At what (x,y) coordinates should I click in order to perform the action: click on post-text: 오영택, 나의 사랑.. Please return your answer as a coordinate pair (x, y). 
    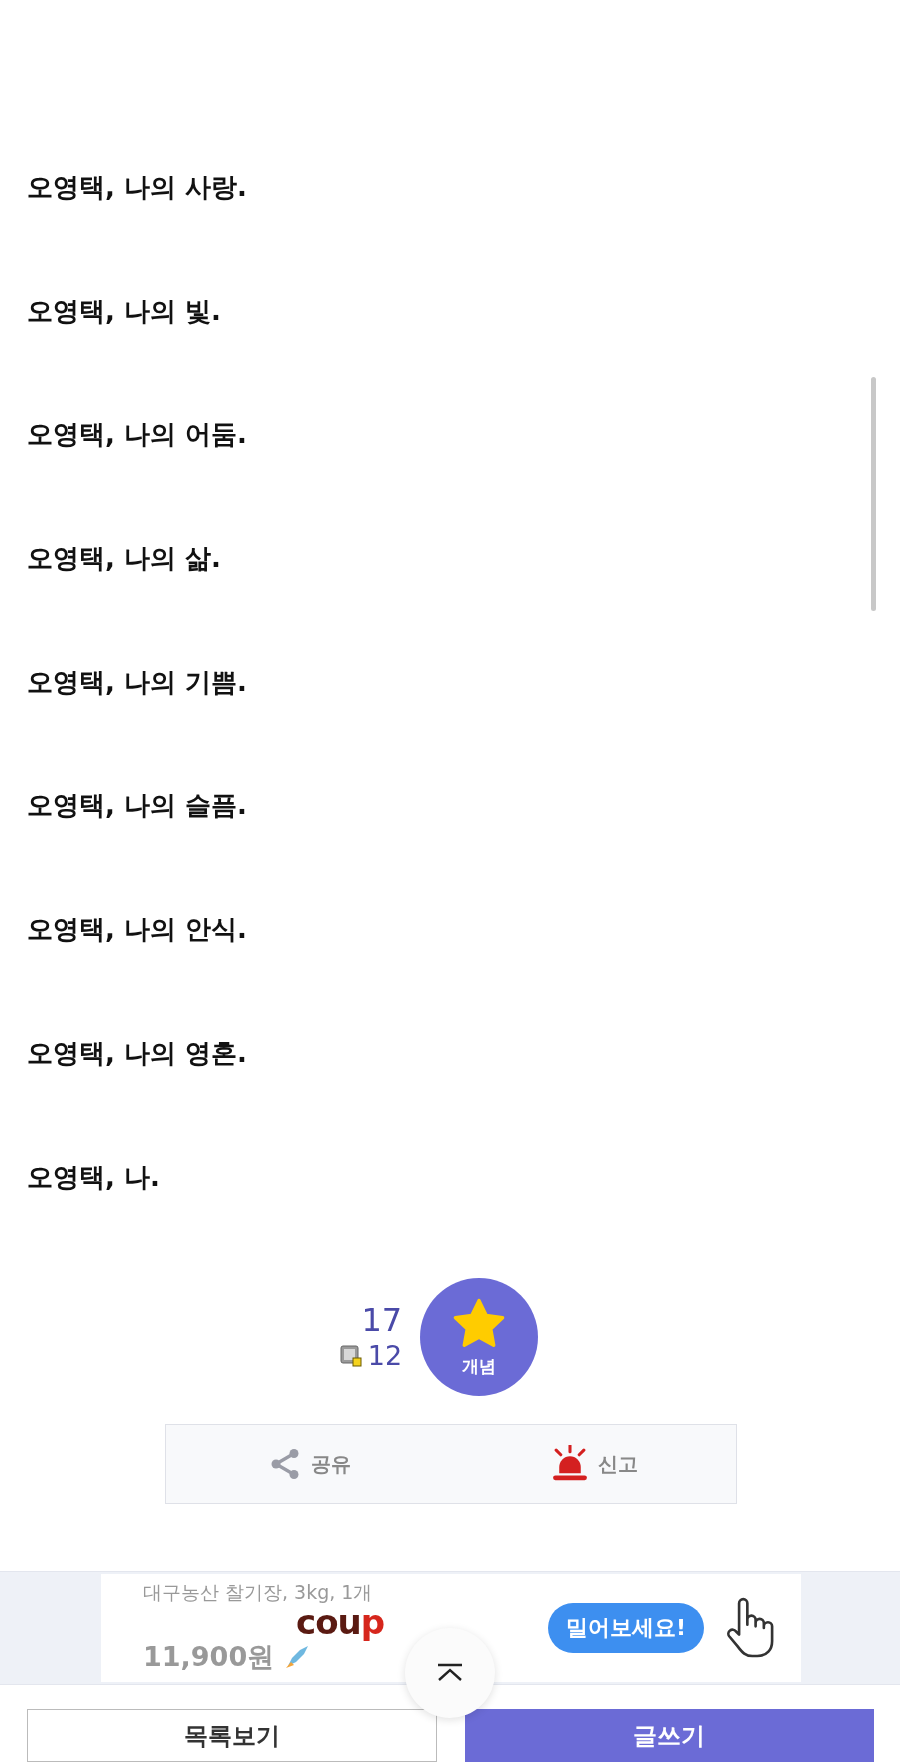
    Looking at the image, I should click on (137, 187).